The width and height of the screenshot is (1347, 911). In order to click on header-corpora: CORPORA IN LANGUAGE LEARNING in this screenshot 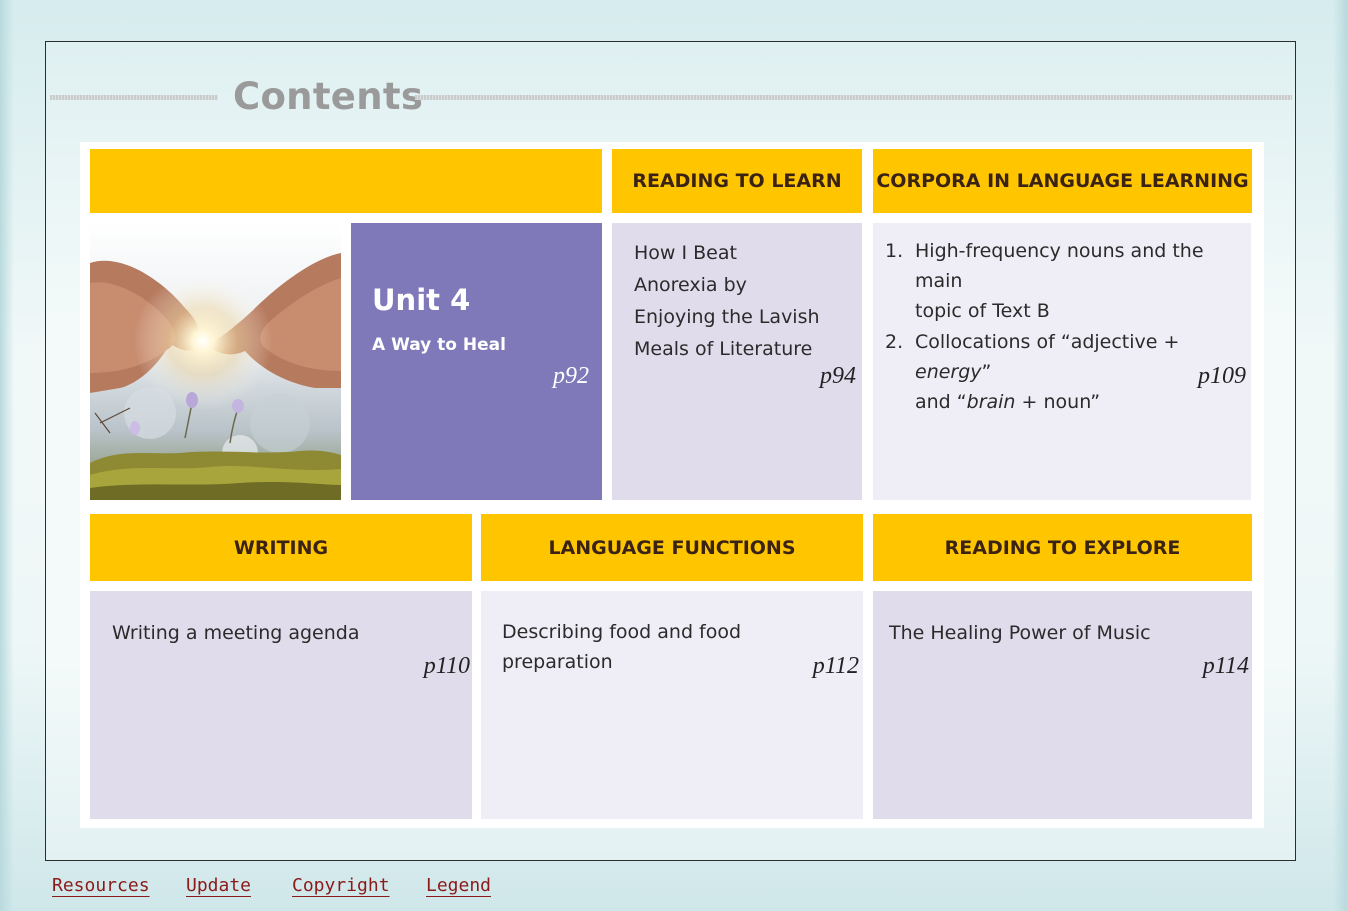, I will do `click(1062, 181)`.